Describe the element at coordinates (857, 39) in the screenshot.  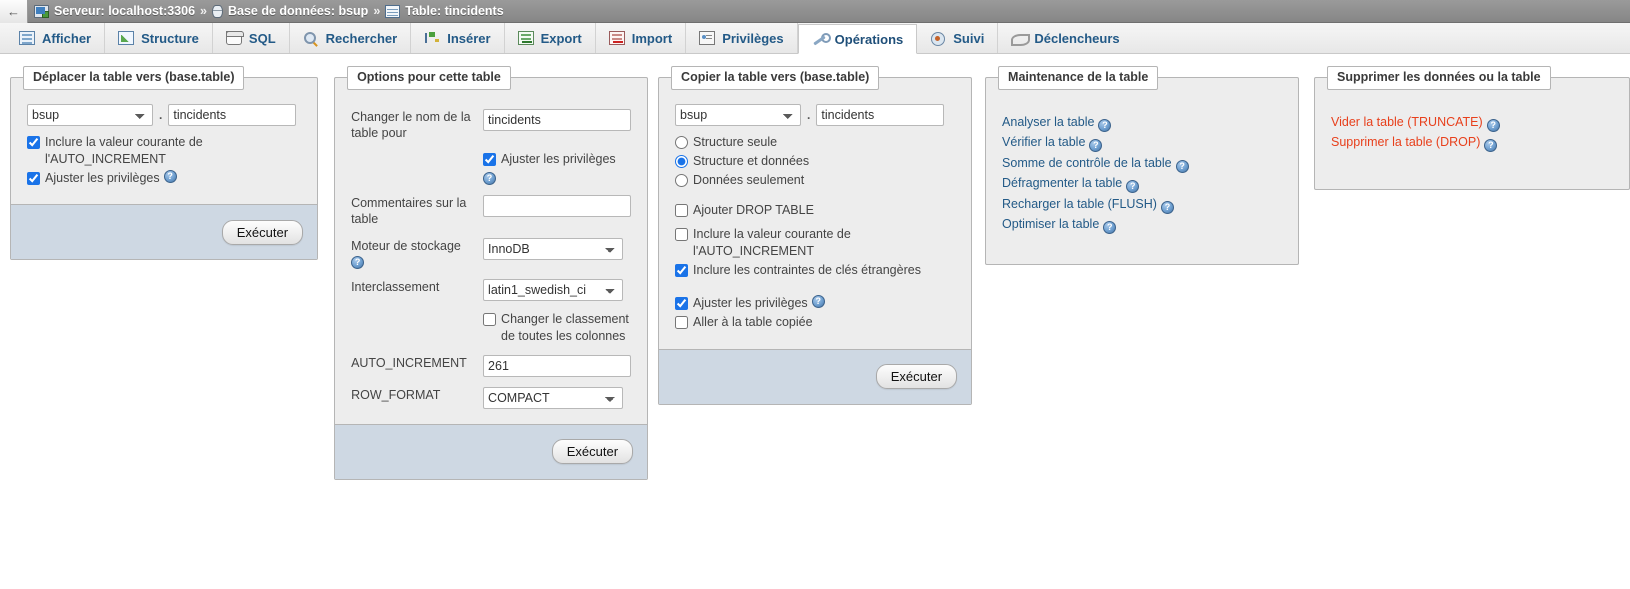
I see `tab-operations: Opérations` at that location.